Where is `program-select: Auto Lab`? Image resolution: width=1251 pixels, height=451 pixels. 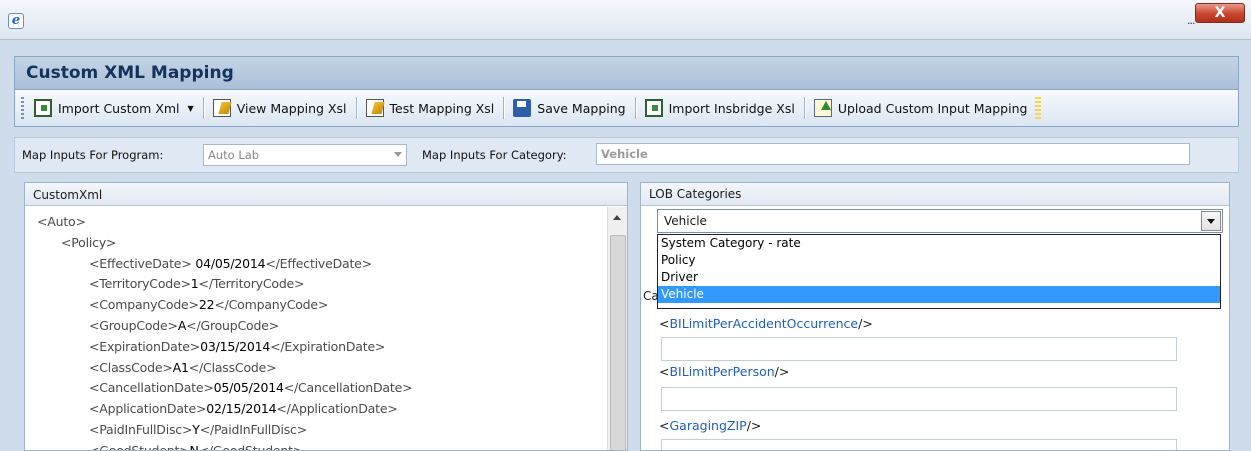
program-select: Auto Lab is located at coordinates (305, 155).